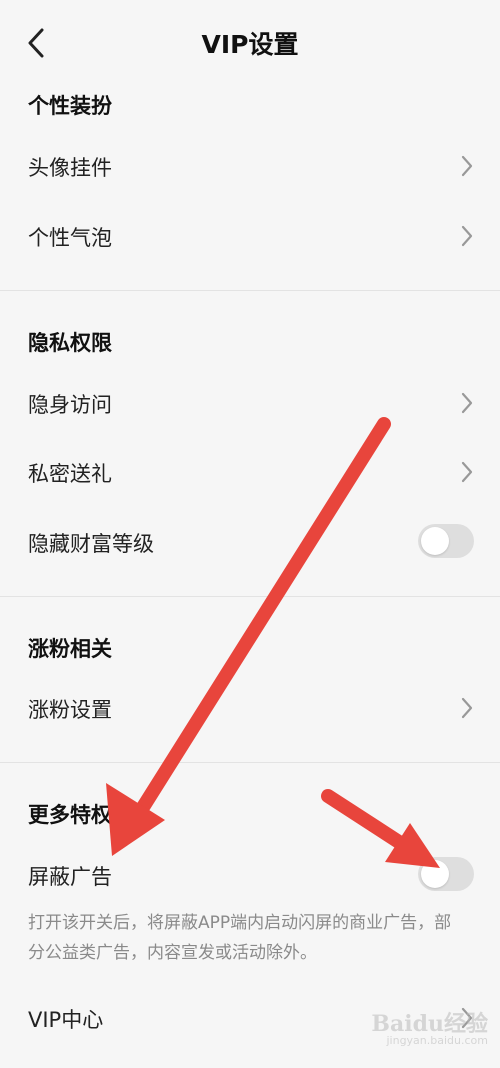 Image resolution: width=500 pixels, height=1068 pixels. Describe the element at coordinates (250, 708) in the screenshot. I see `fans-settings-row: 涨粉设置` at that location.